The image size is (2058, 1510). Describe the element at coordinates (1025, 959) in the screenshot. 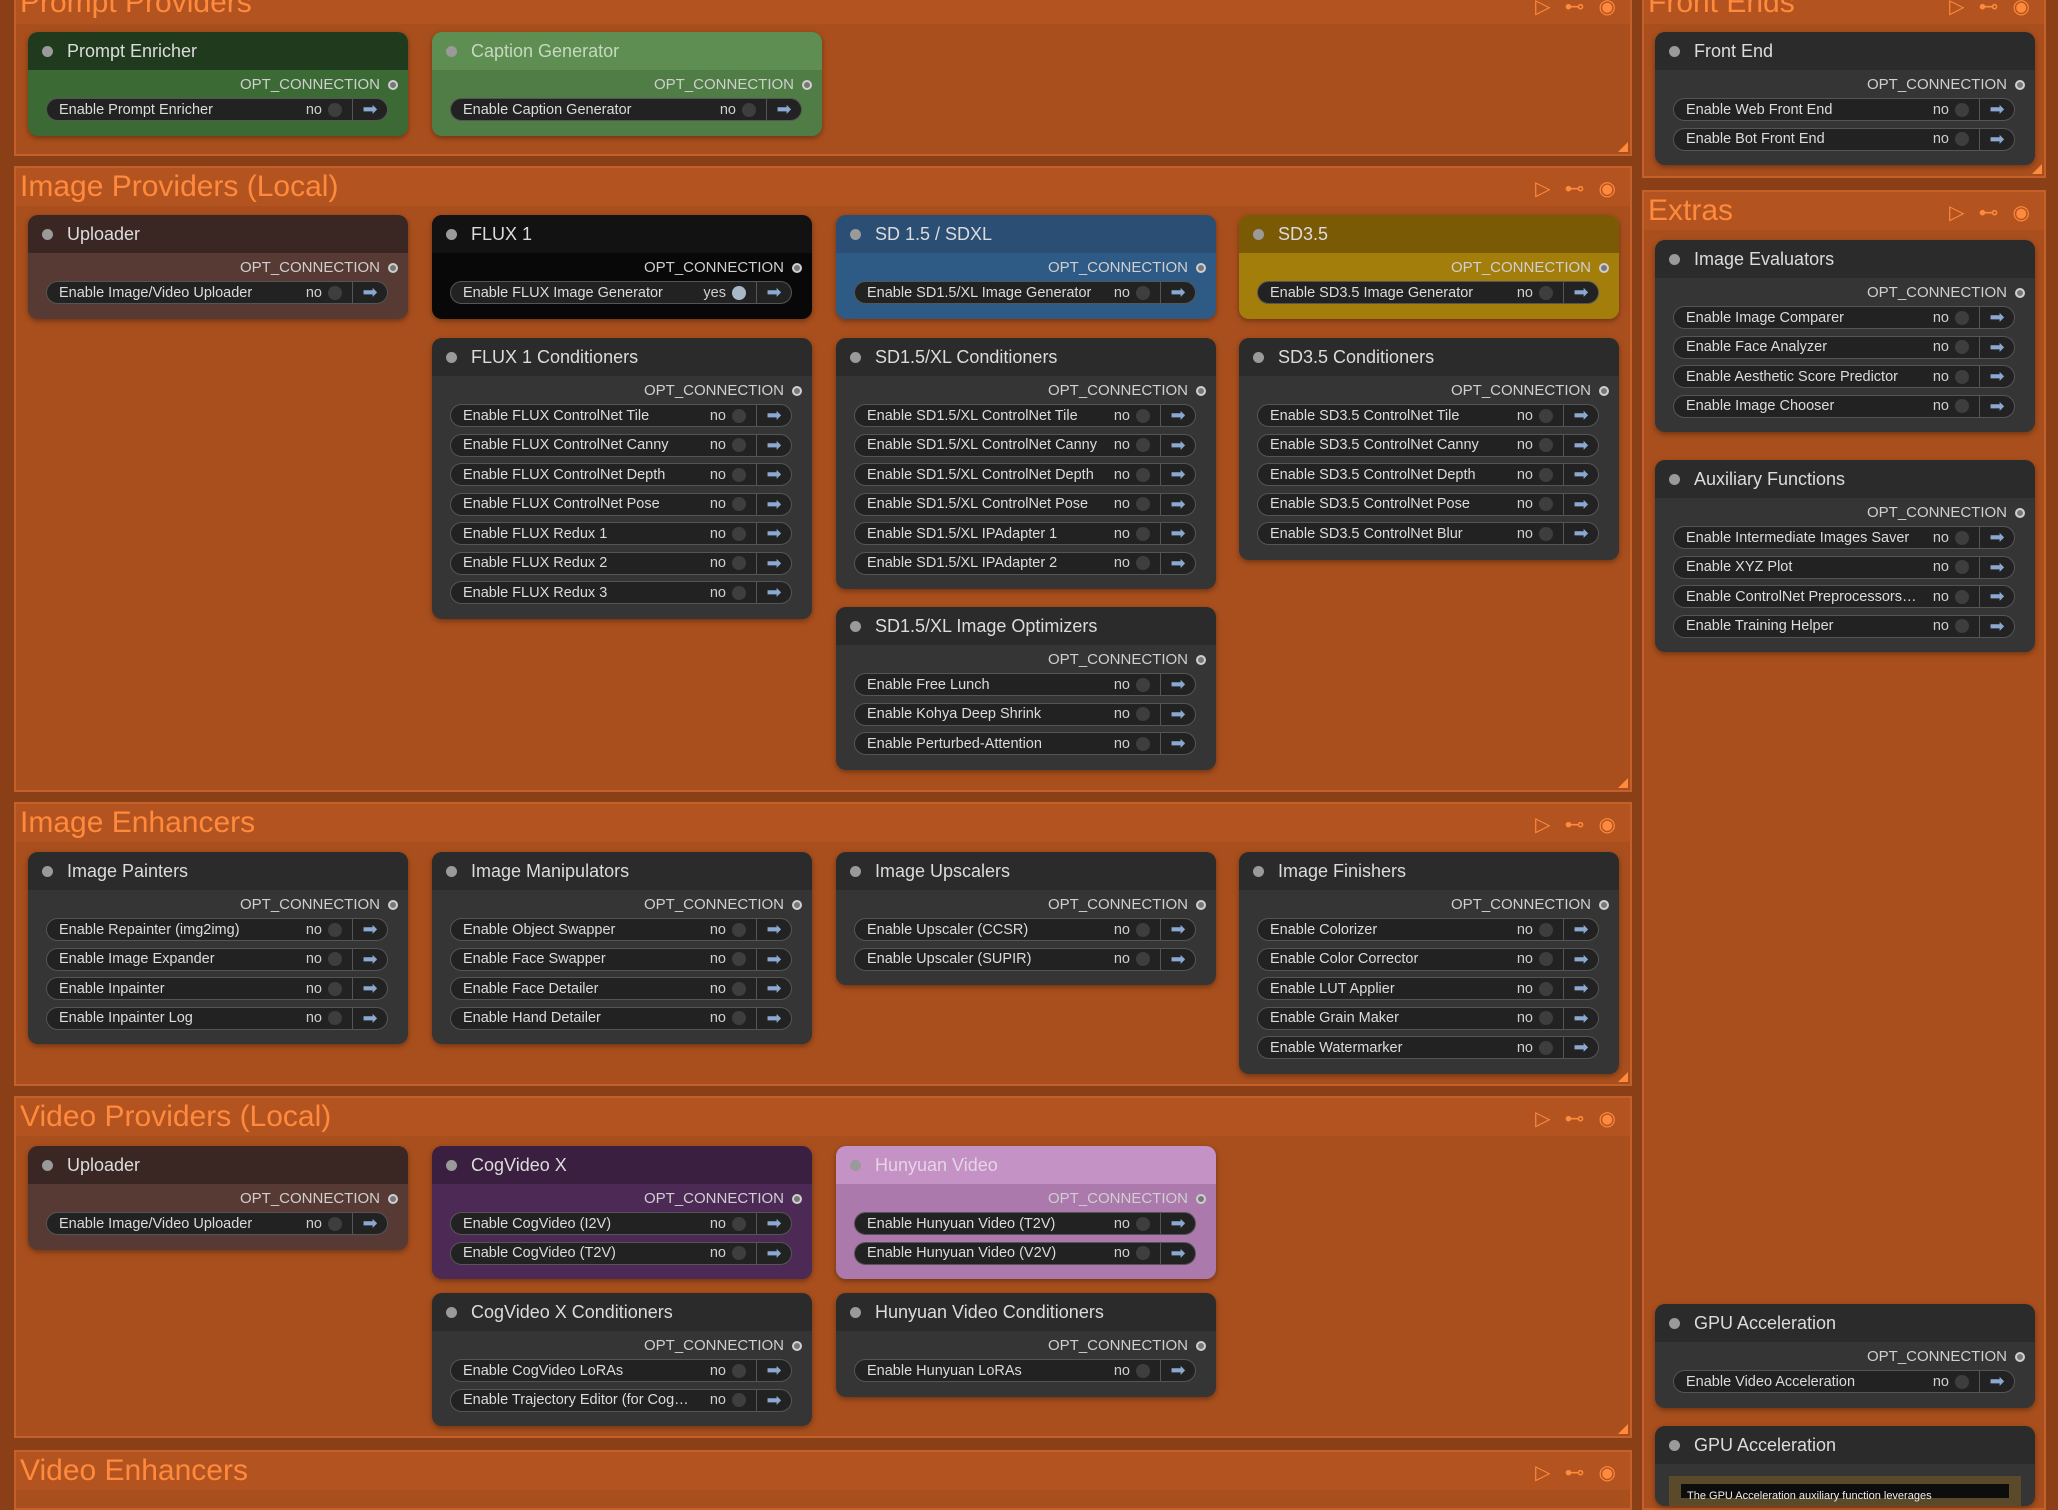

I see `toggle-widget: Enable Upscaler (SUPIR) no ➡` at that location.